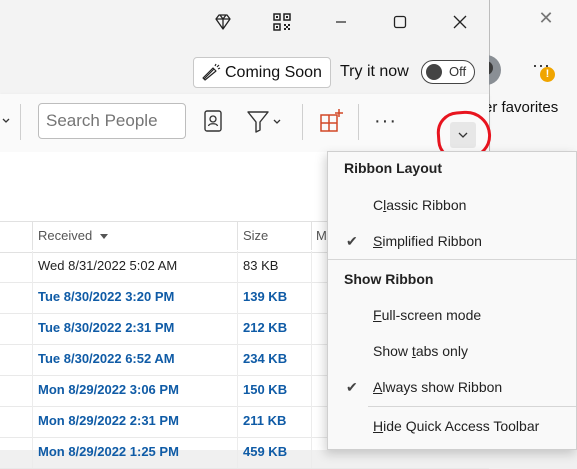 This screenshot has height=469, width=577. Describe the element at coordinates (427, 241) in the screenshot. I see `menu-item-simplified-ribbon: Simplified Ribbon` at that location.